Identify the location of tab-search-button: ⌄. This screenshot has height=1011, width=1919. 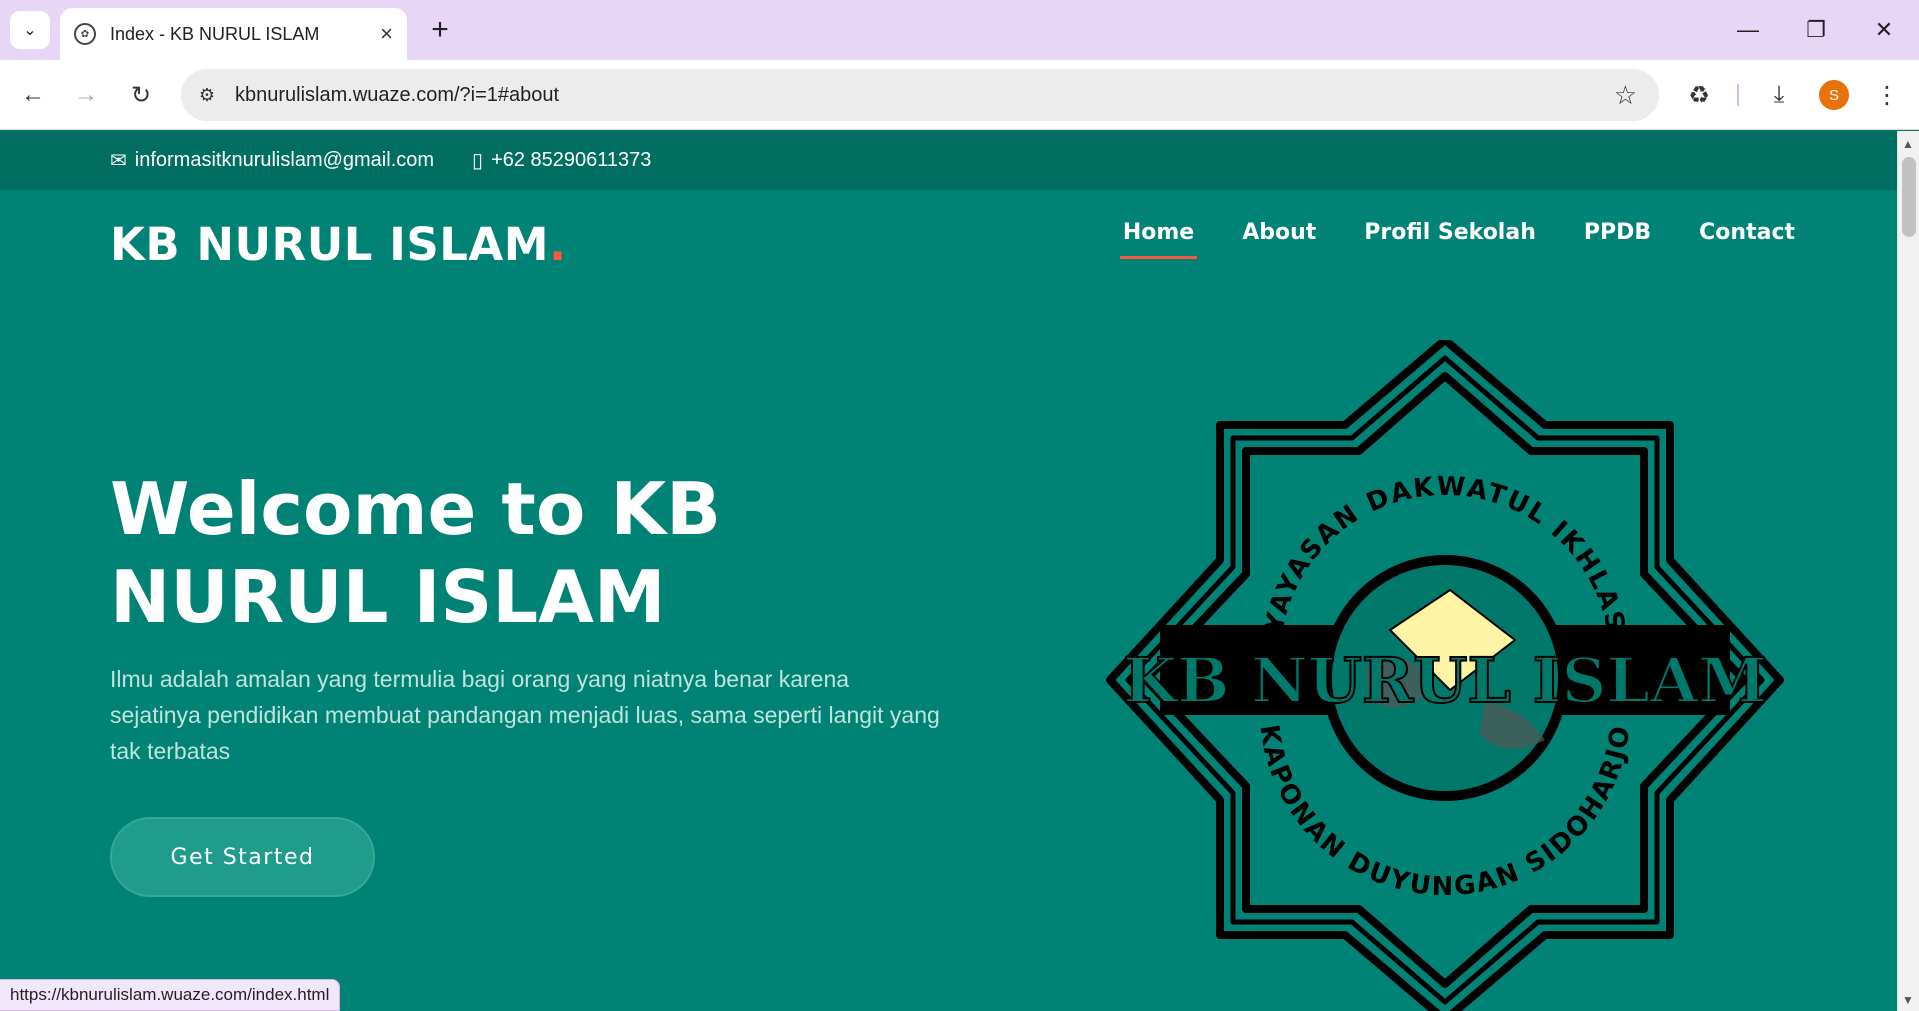
(30, 30).